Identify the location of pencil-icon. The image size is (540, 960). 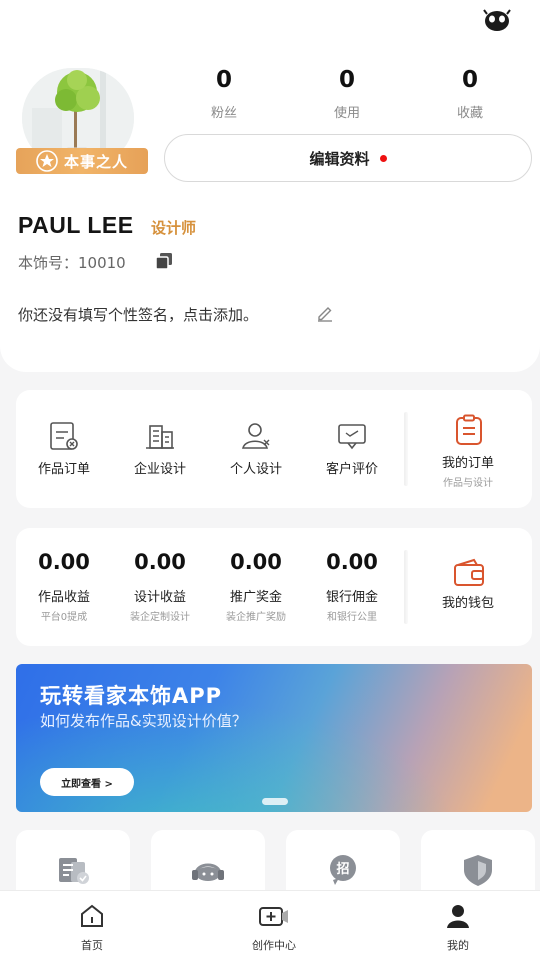
(325, 313).